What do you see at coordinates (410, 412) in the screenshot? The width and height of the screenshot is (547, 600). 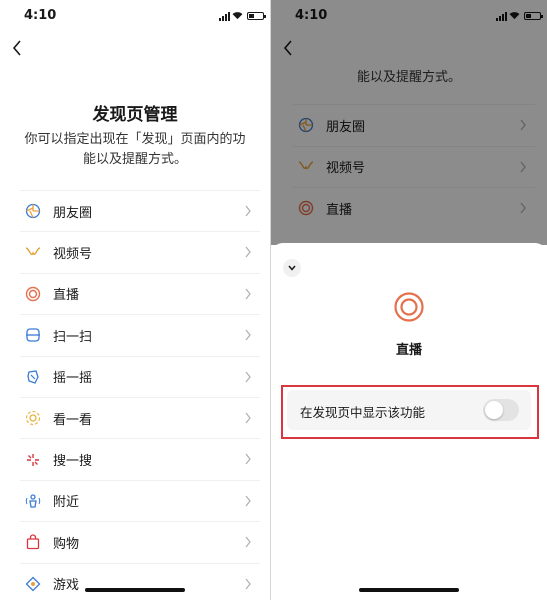 I see `highlight-box` at bounding box center [410, 412].